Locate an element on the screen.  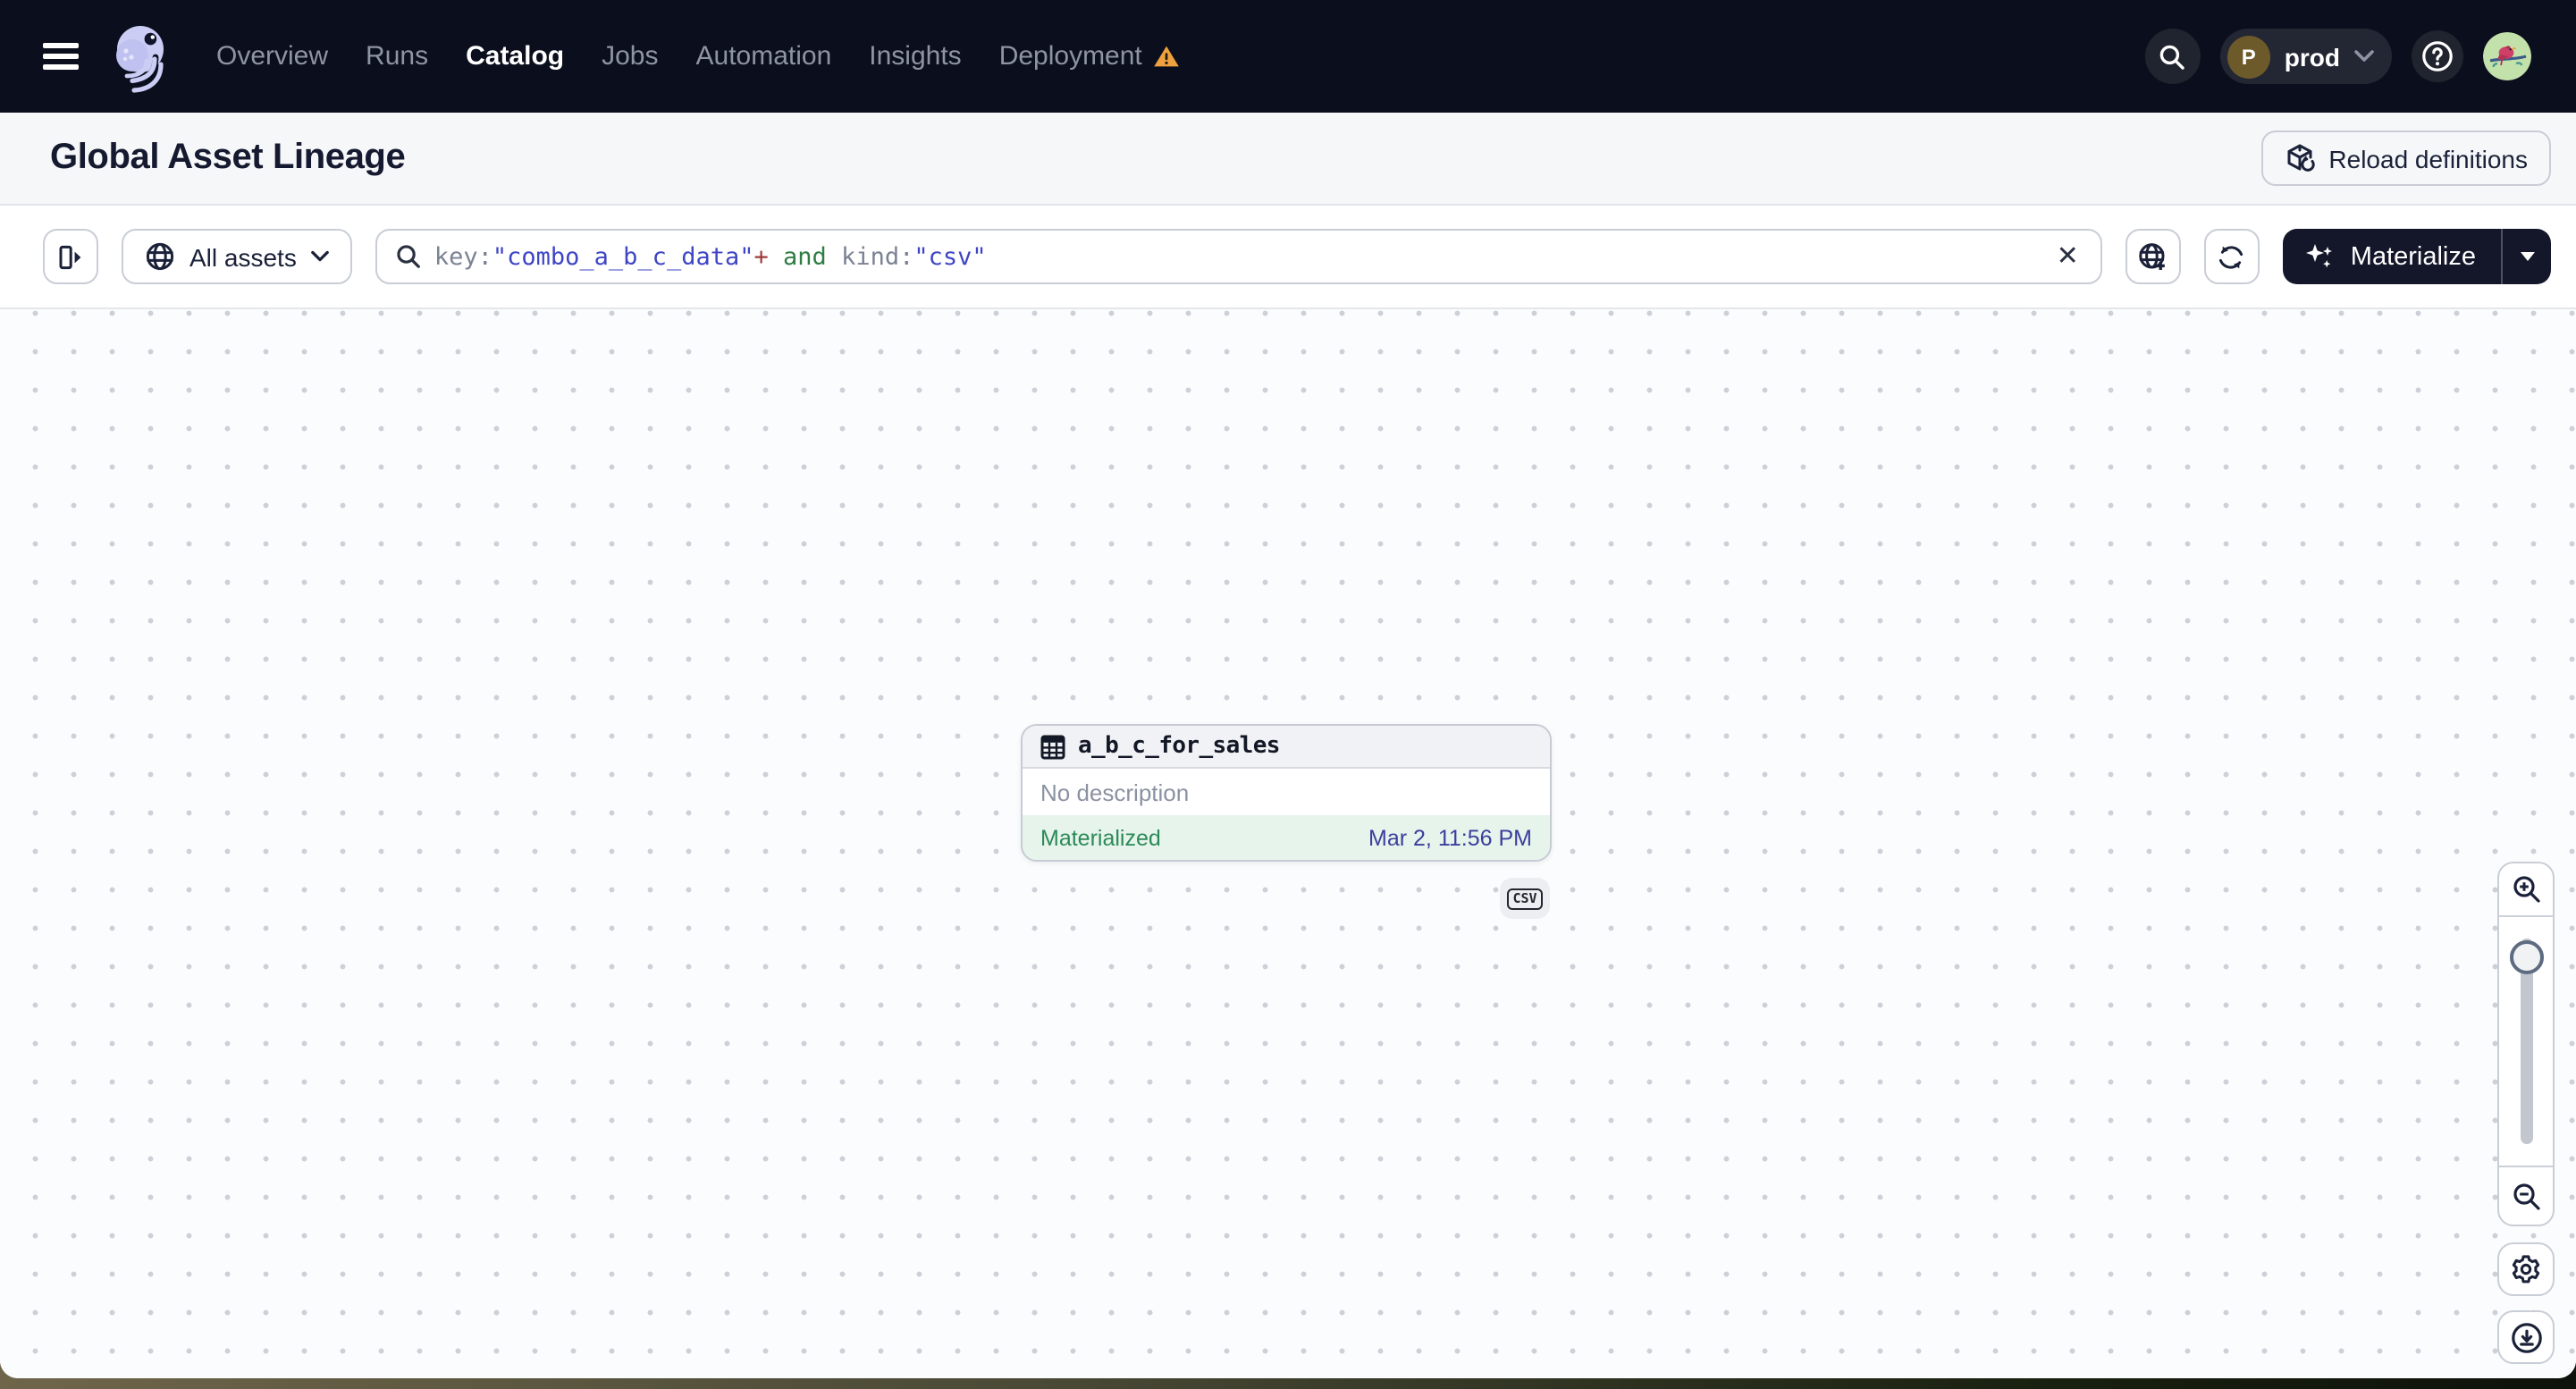
reload-definitions-button: Reload definitions is located at coordinates (2406, 158).